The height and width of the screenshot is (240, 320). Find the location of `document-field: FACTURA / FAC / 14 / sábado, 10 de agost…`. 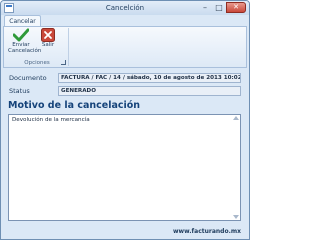

document-field: FACTURA / FAC / 14 / sábado, 10 de agost… is located at coordinates (149, 78).